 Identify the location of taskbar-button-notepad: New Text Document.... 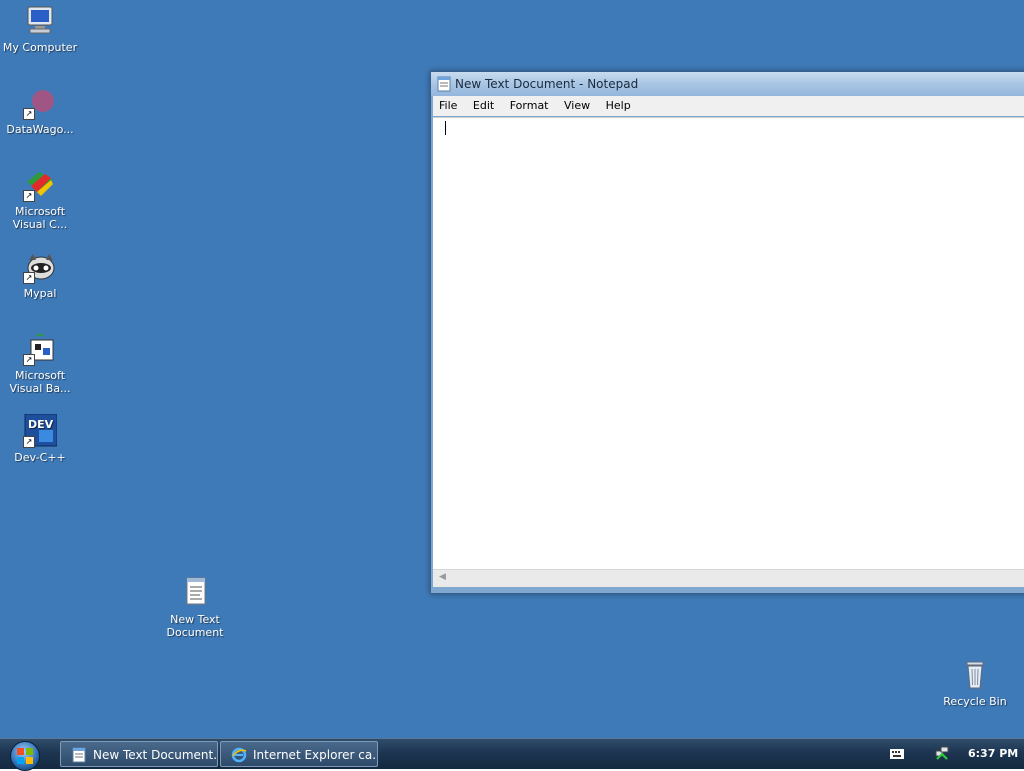
(139, 754).